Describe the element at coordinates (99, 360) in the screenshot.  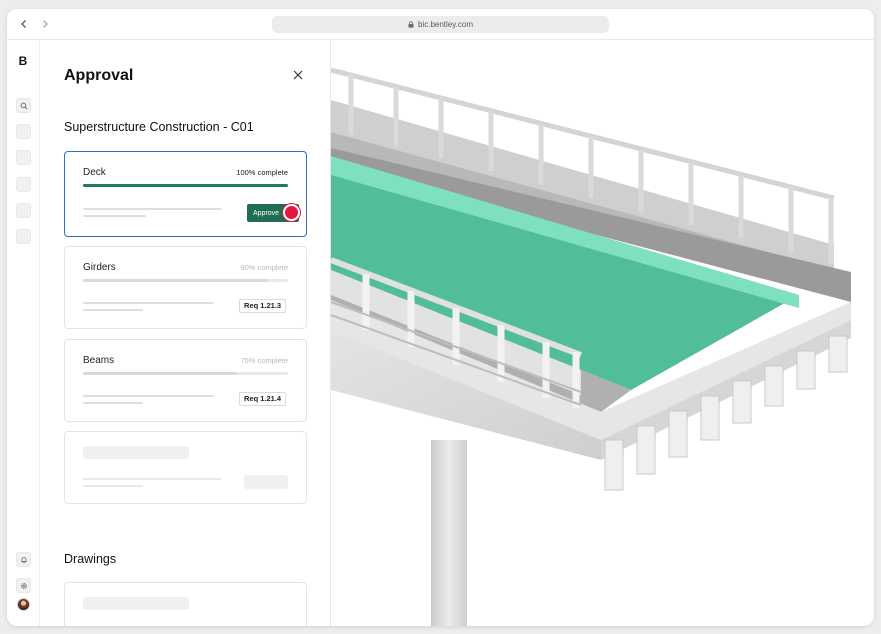
I see `card-name: Beams` at that location.